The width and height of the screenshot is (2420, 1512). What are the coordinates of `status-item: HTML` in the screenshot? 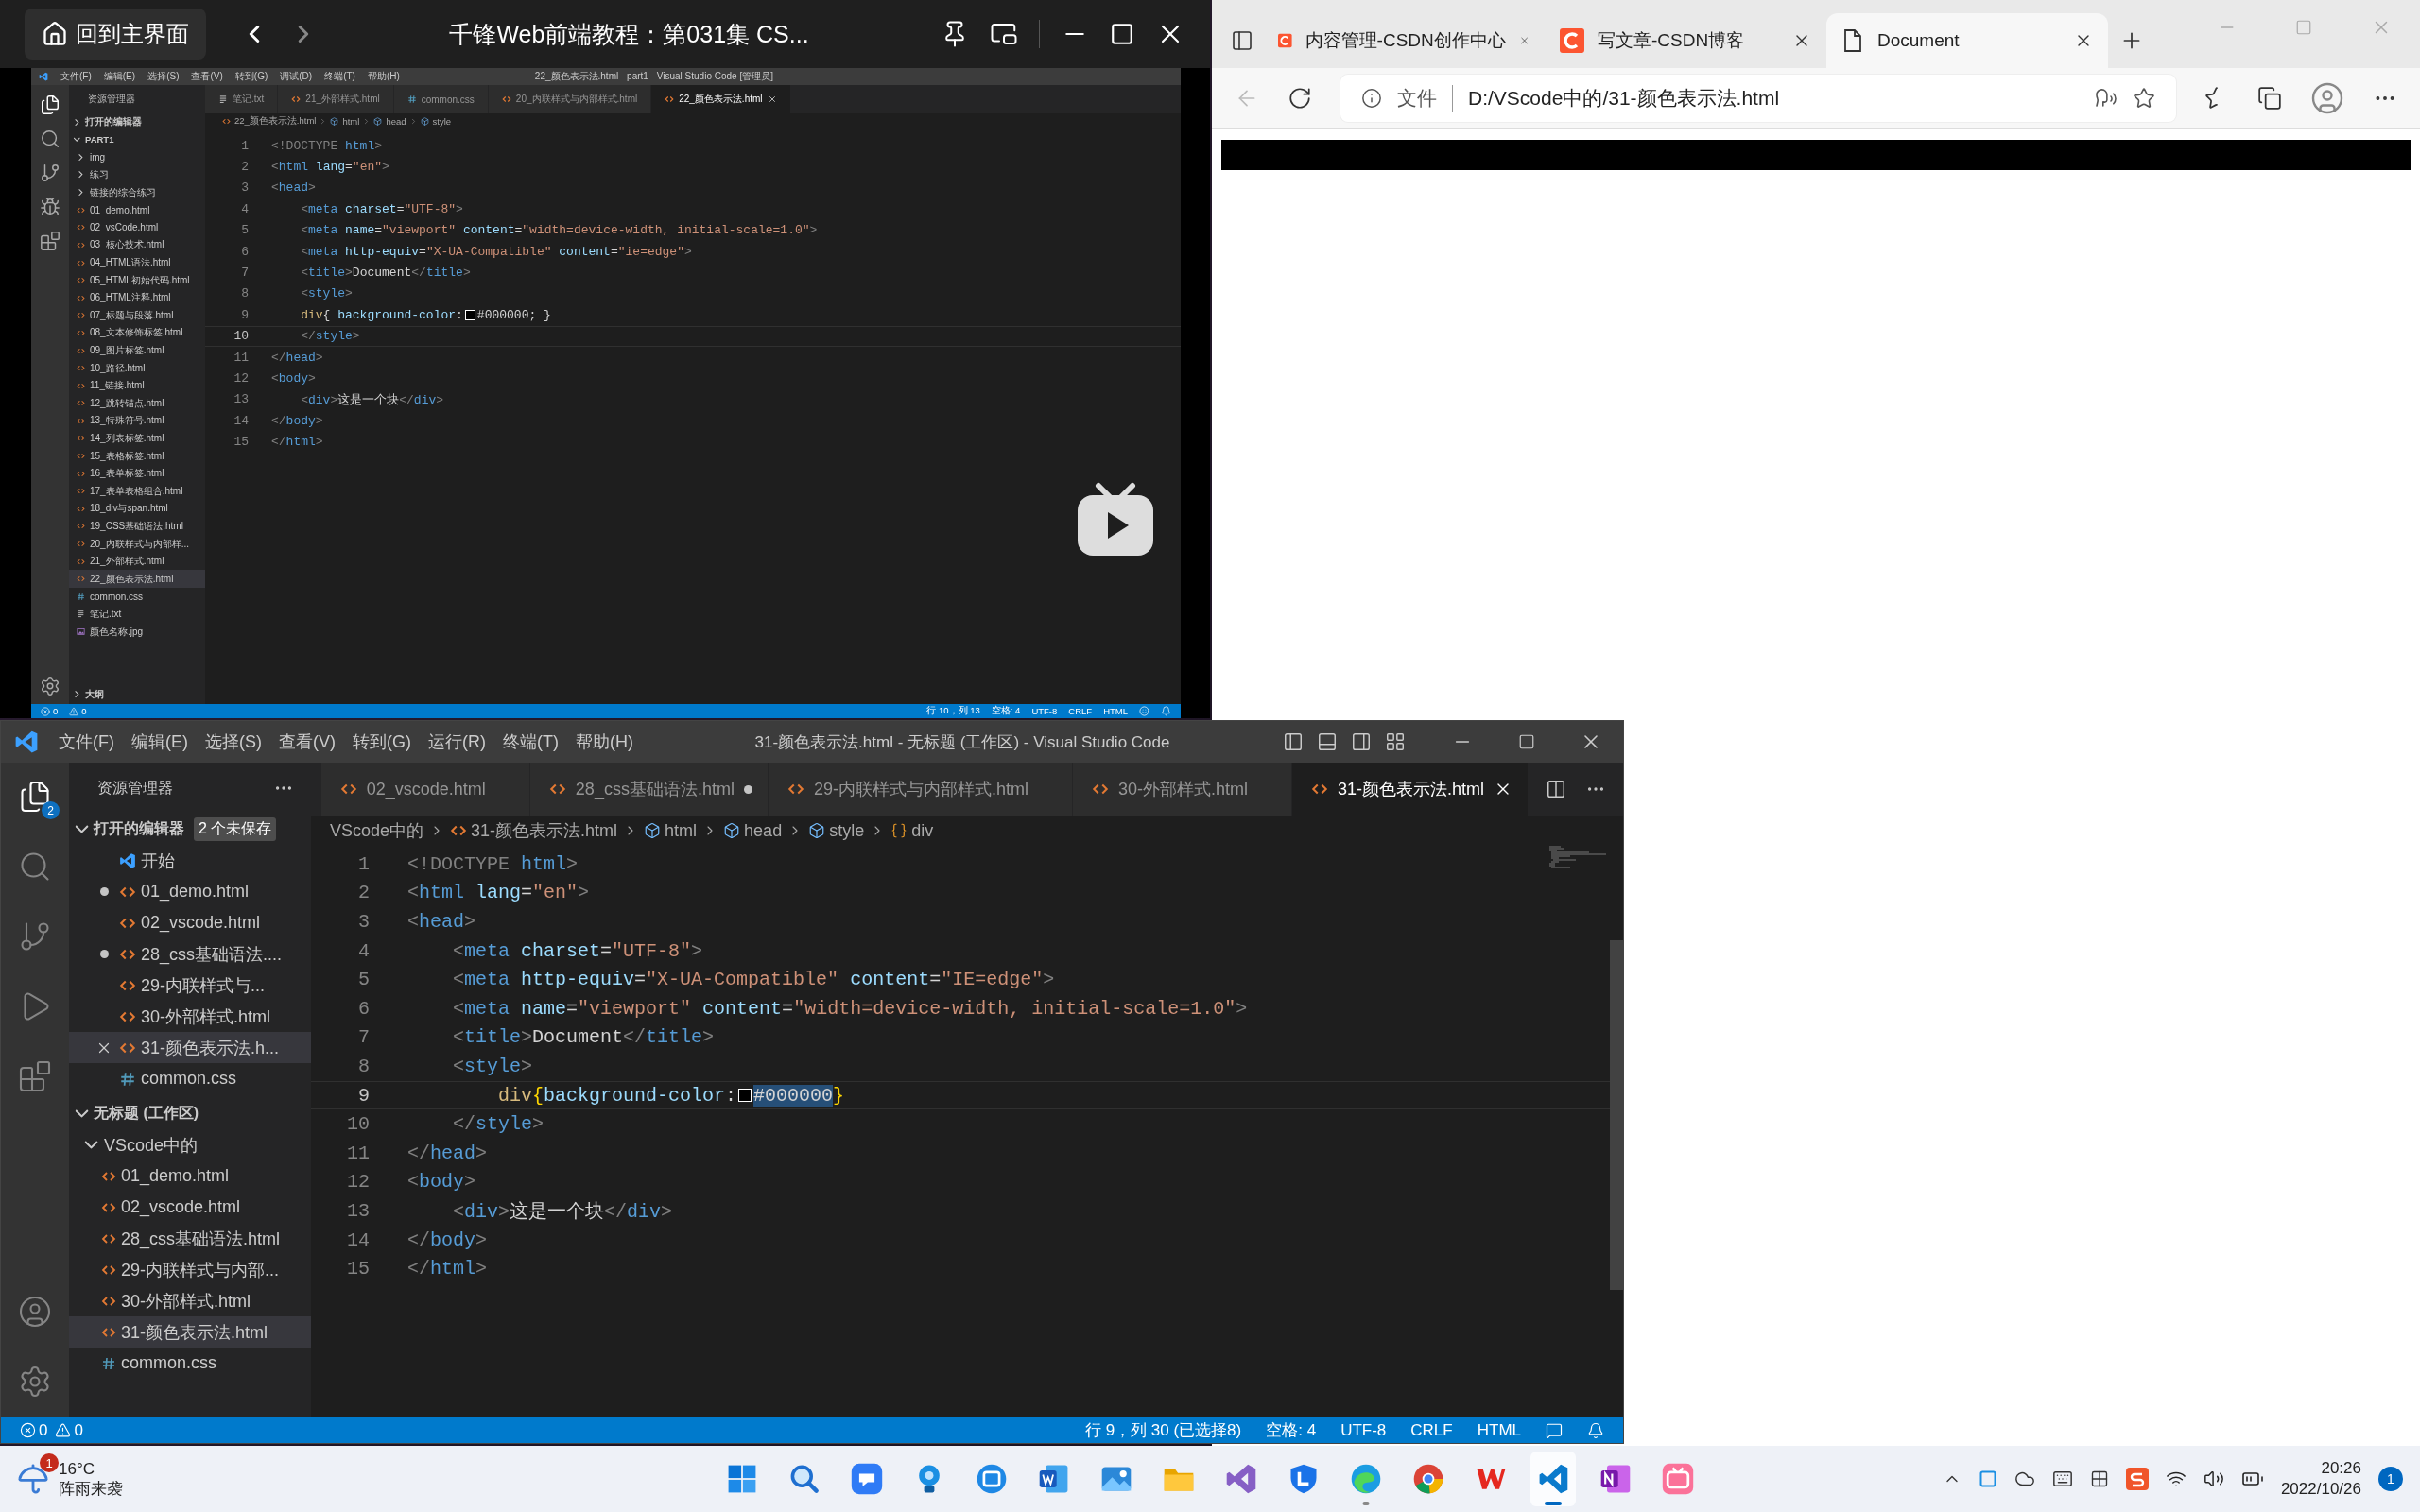 It's located at (1115, 711).